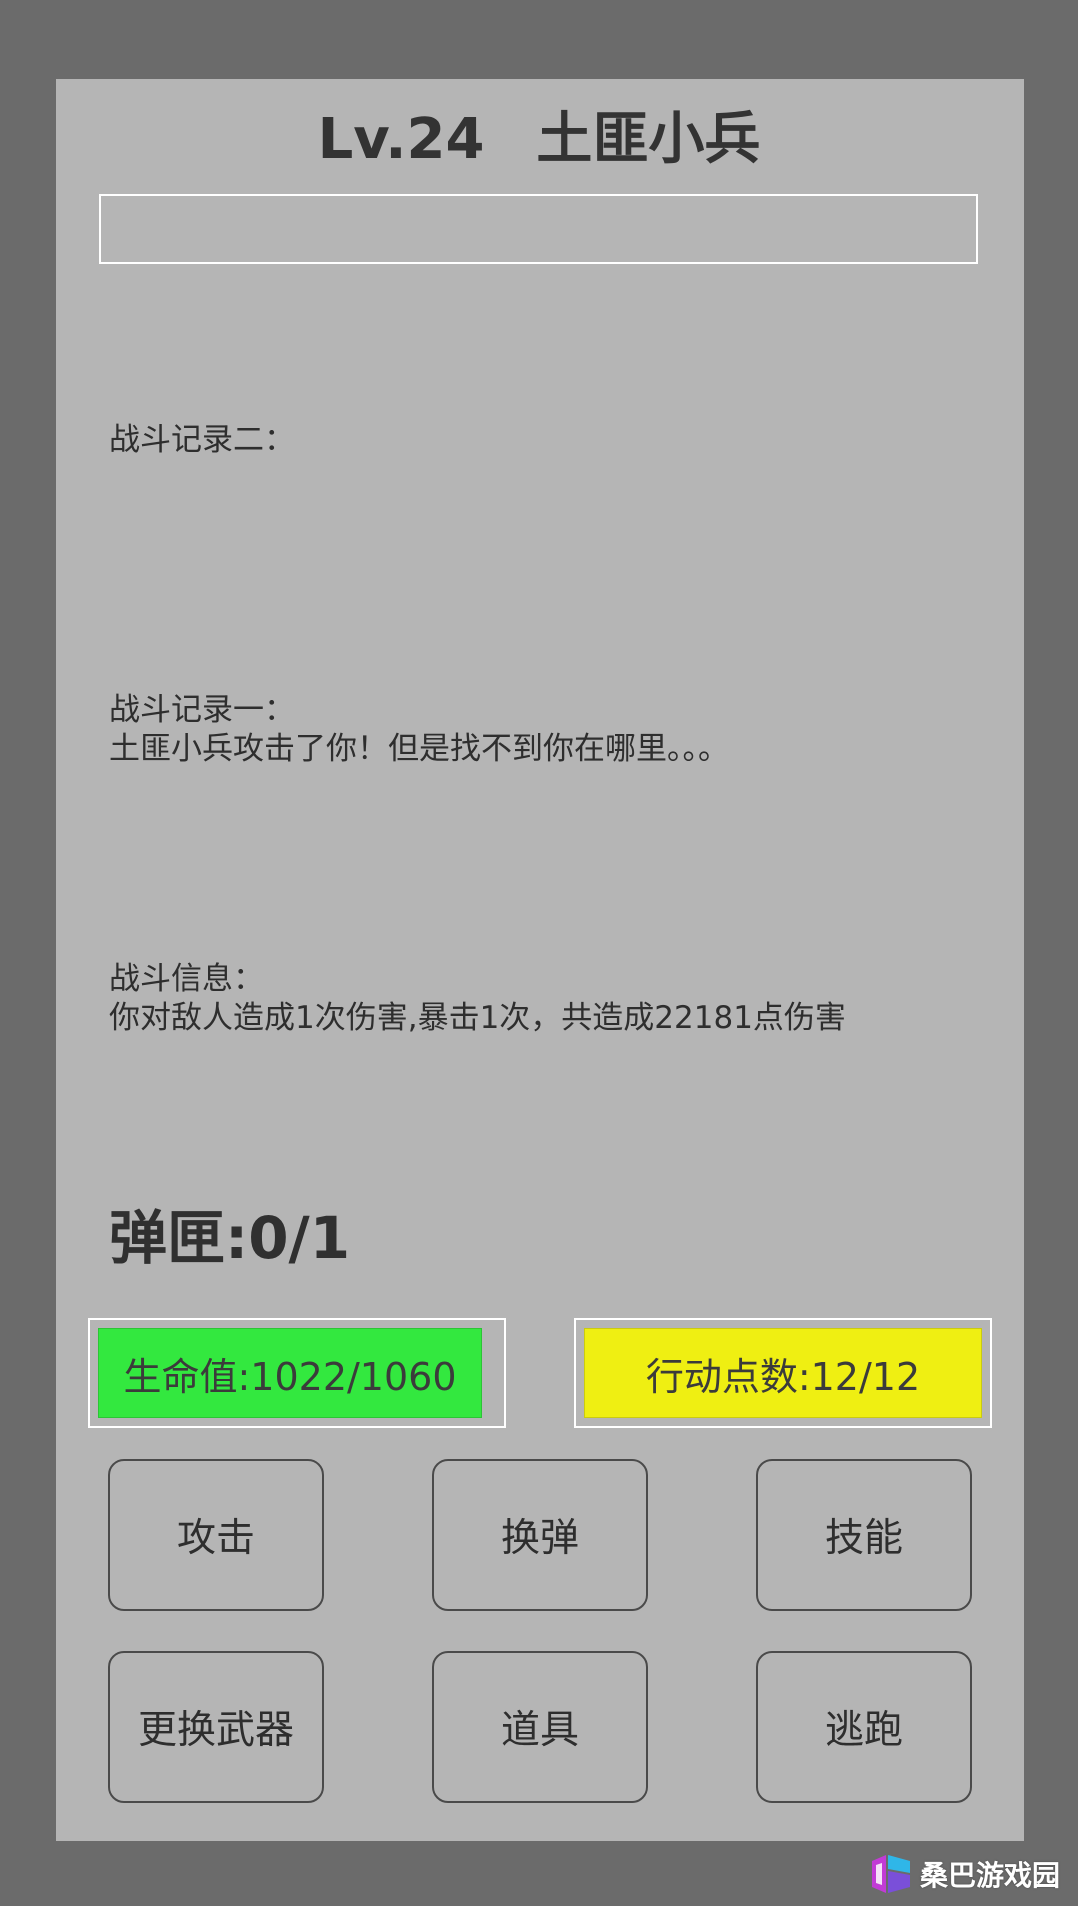  I want to click on battle-log-record-one-text: 土匪小兵攻击了你！但是找不到你在哪里。。。, so click(419, 749).